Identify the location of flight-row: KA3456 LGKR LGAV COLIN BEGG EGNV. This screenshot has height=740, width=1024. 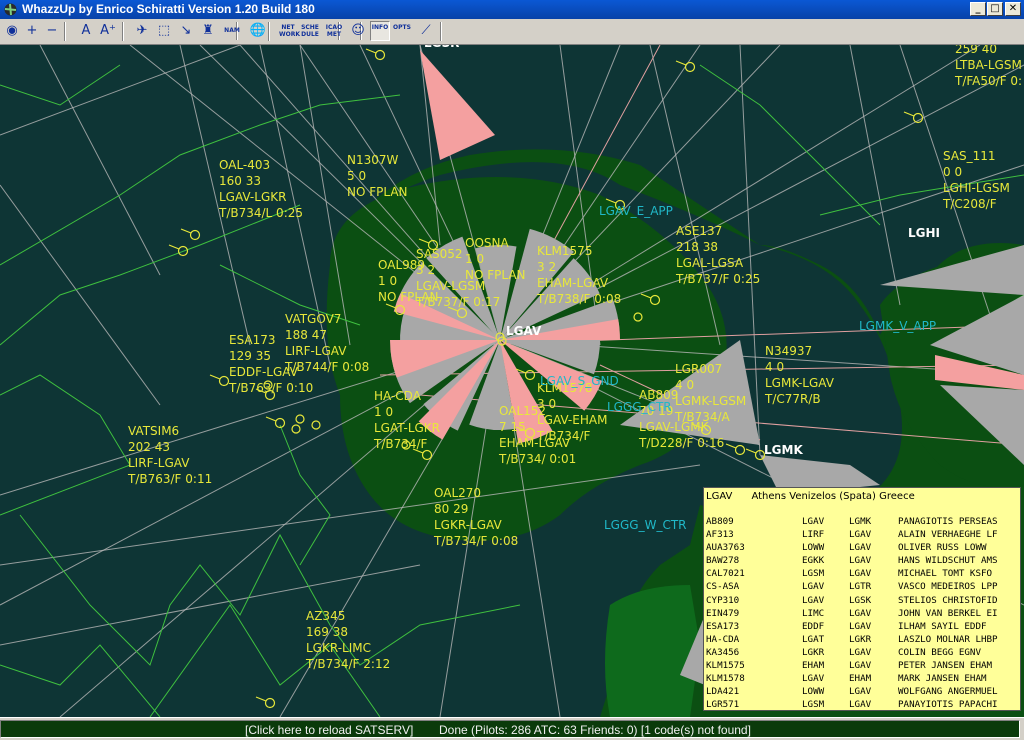
(863, 652).